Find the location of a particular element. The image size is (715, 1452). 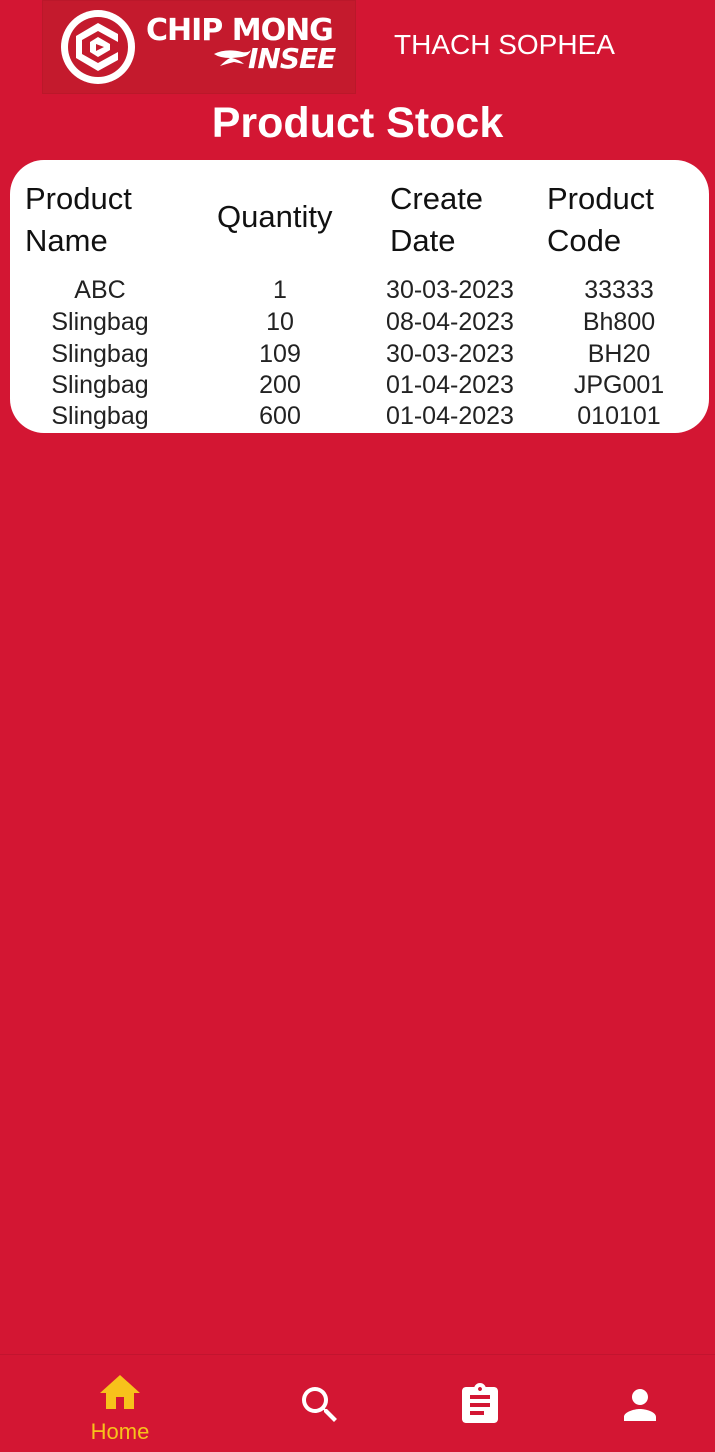

nav-item-home: Home is located at coordinates (120, 1403).